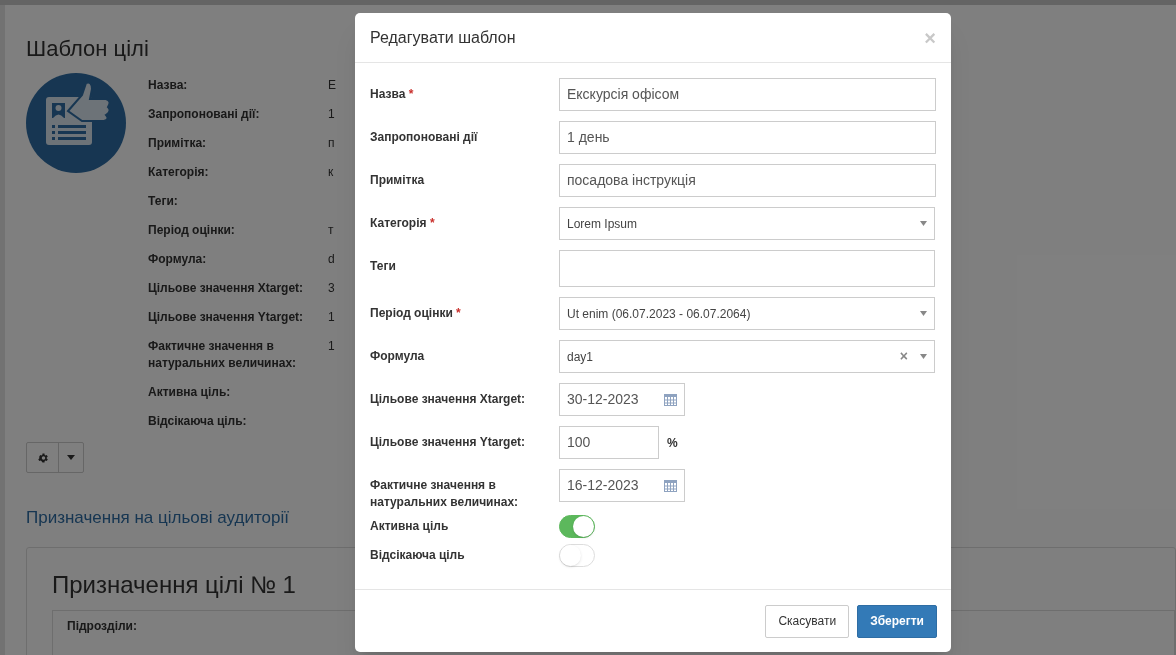 This screenshot has height=655, width=1176. What do you see at coordinates (410, 526) in the screenshot?
I see `field-label: Активна ціль` at bounding box center [410, 526].